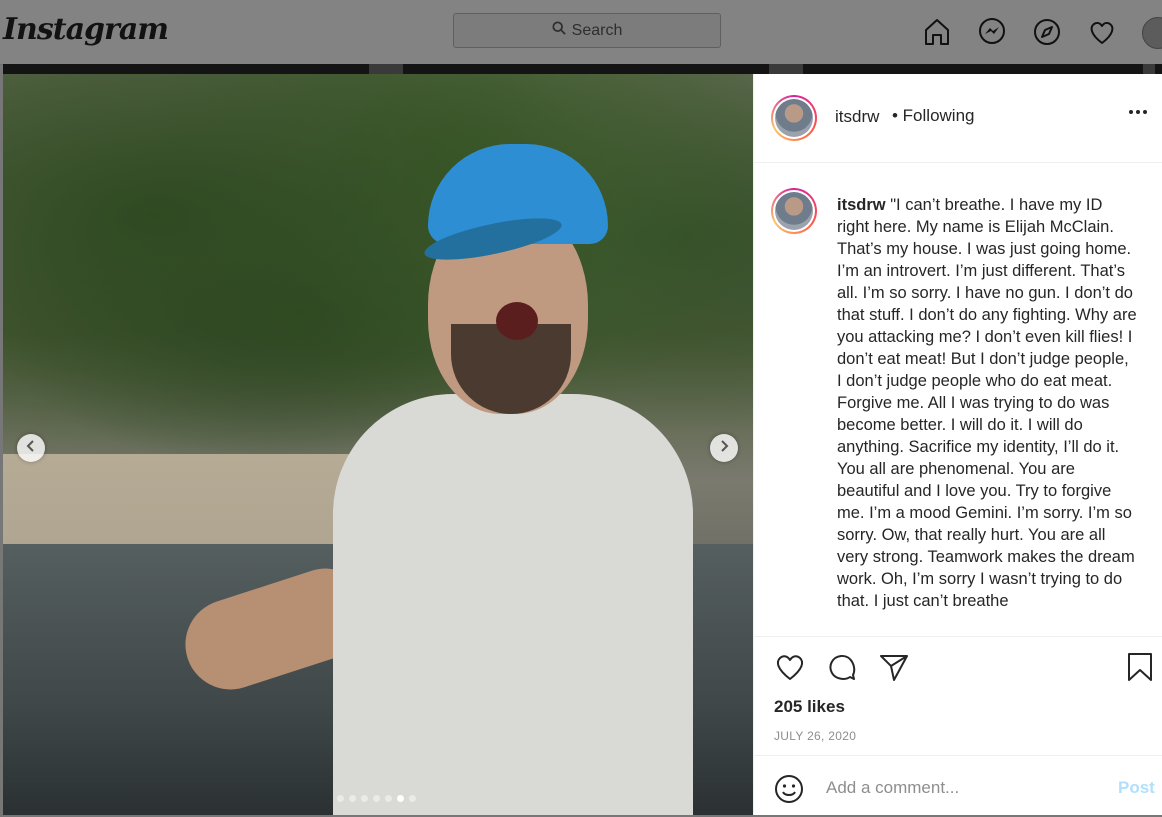 Image resolution: width=1162 pixels, height=817 pixels. What do you see at coordinates (842, 669) in the screenshot?
I see `comment-icon` at bounding box center [842, 669].